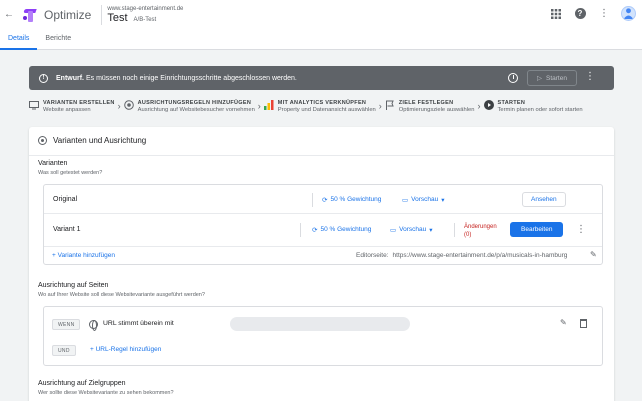 Image resolution: width=642 pixels, height=401 pixels. I want to click on step-start: STARTEN Termin planen oder sofort starten, so click(533, 106).